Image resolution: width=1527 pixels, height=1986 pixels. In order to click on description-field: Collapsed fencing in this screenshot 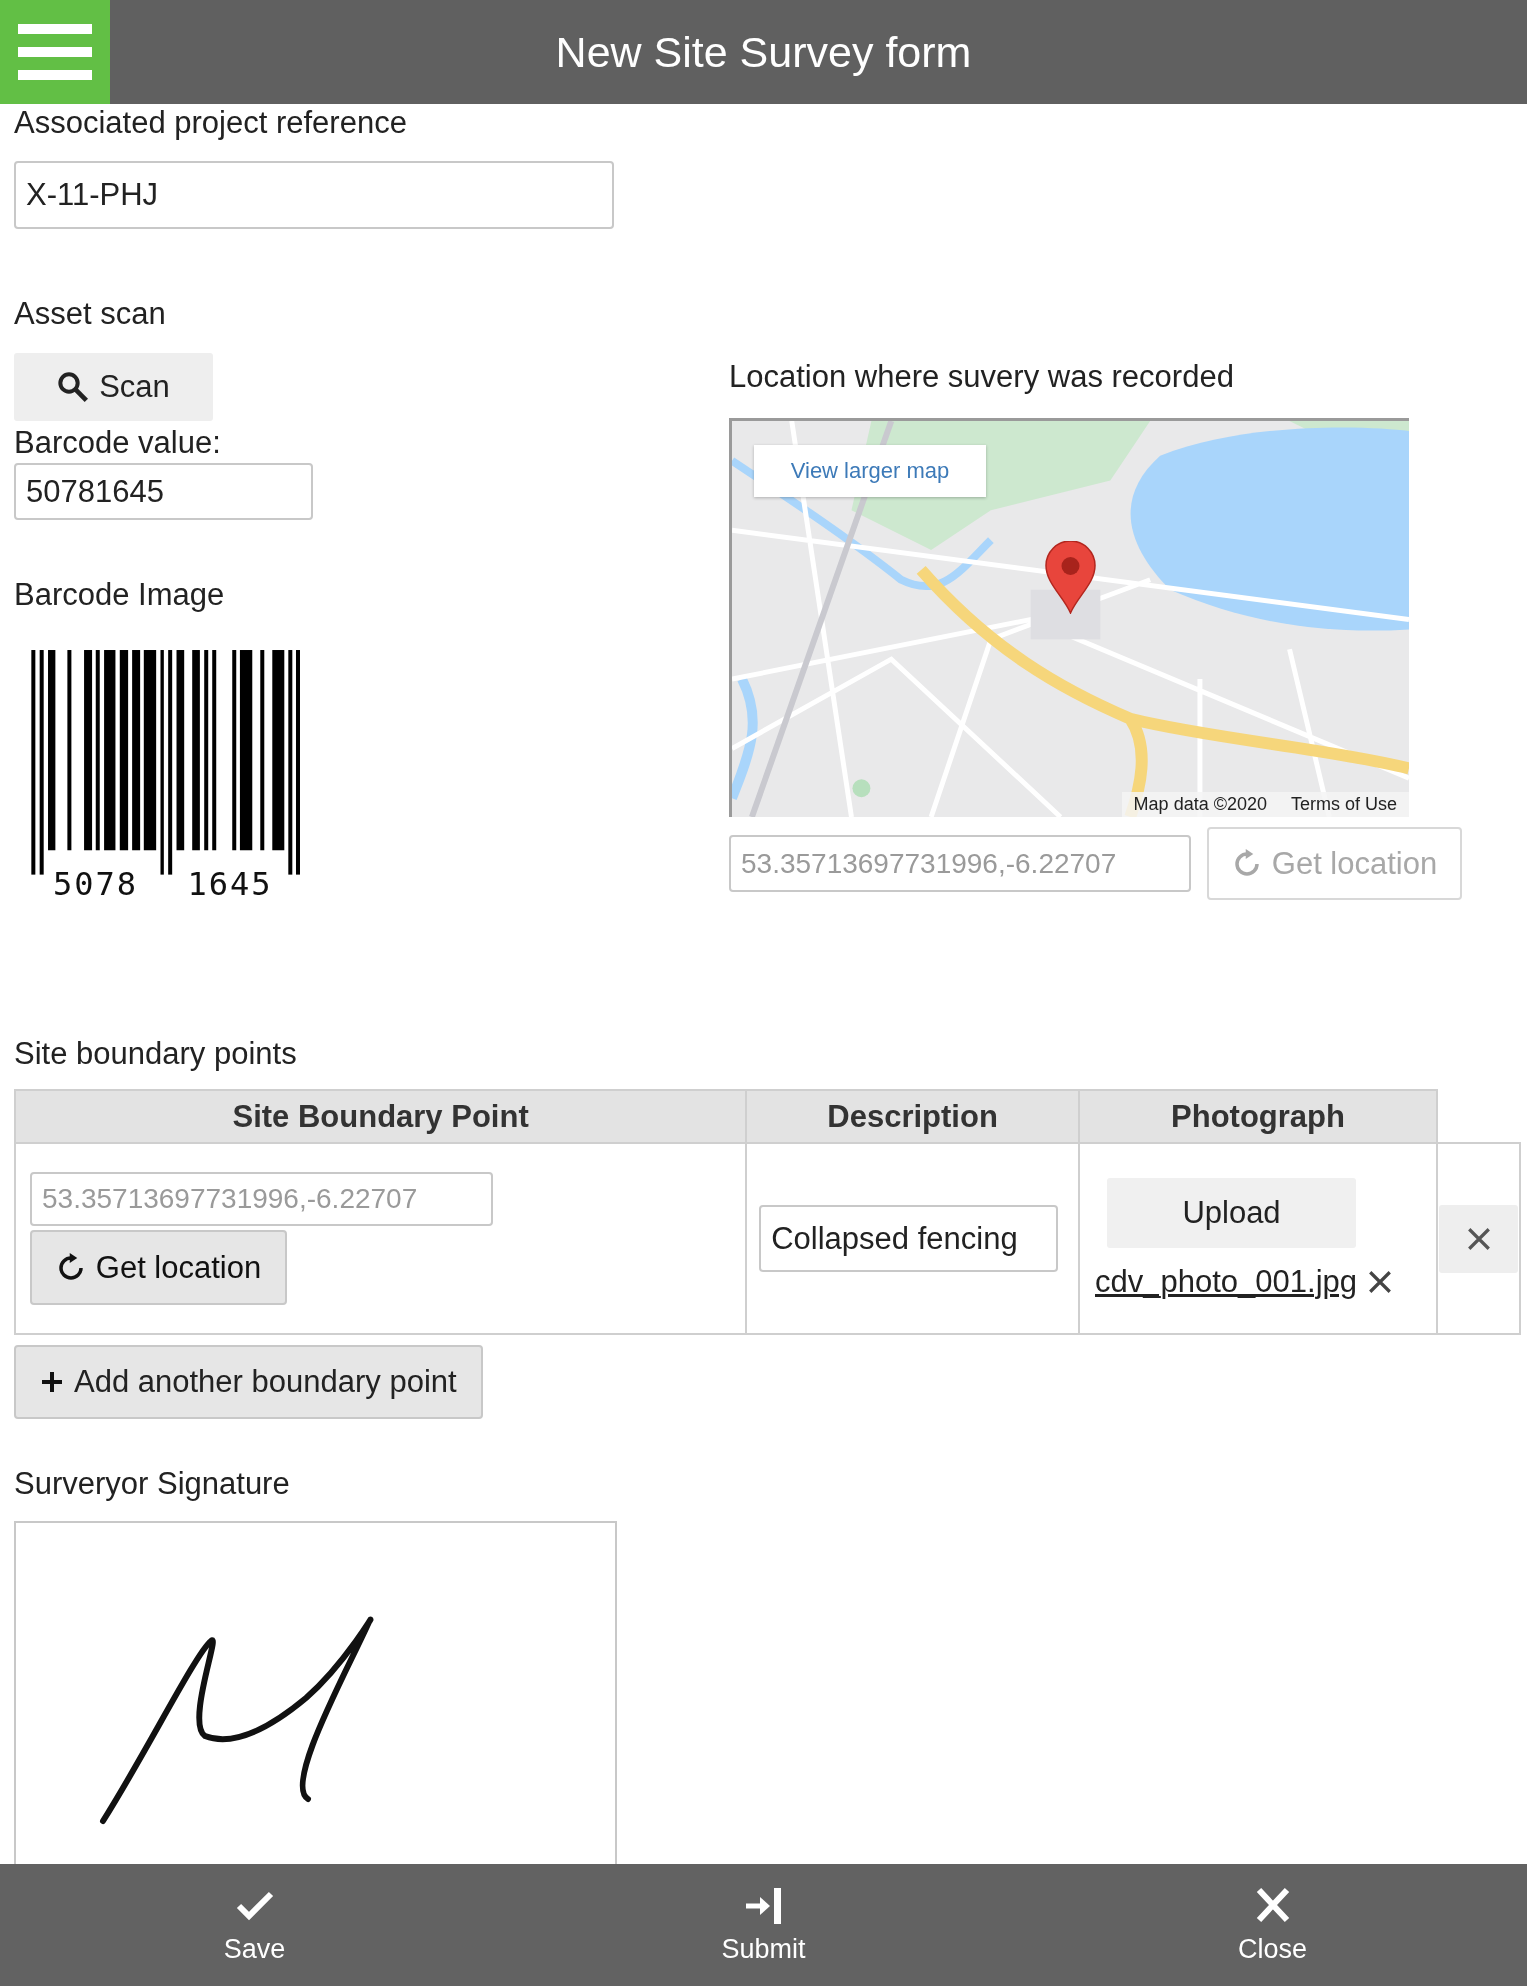, I will do `click(909, 1238)`.